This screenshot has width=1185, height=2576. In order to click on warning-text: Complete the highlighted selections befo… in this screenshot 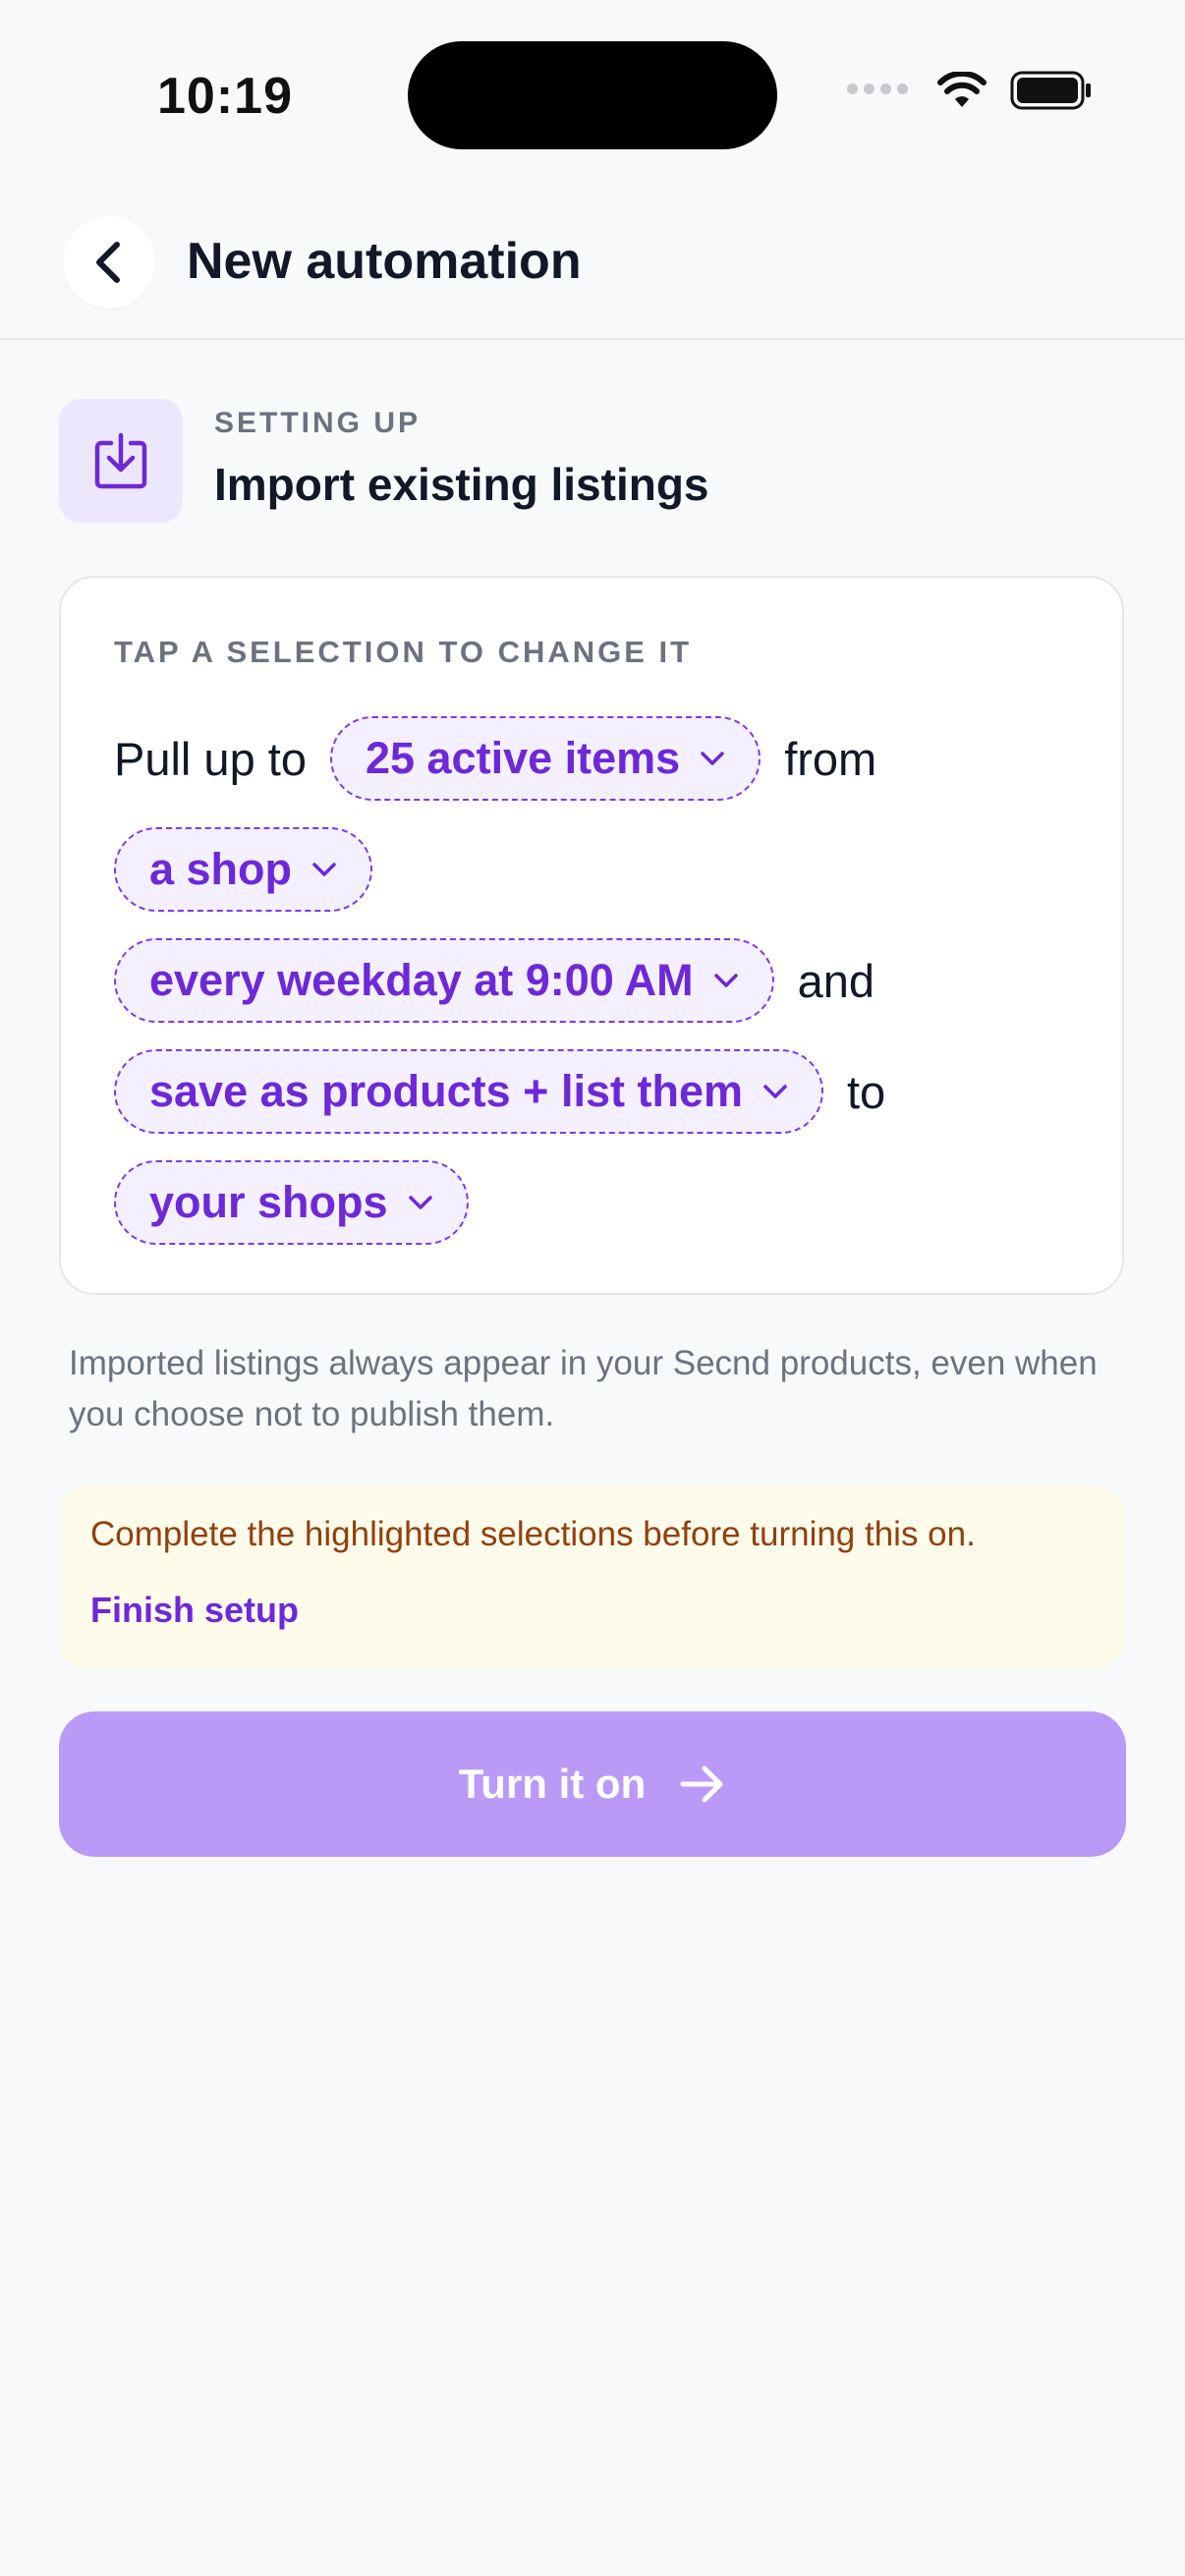, I will do `click(533, 1534)`.